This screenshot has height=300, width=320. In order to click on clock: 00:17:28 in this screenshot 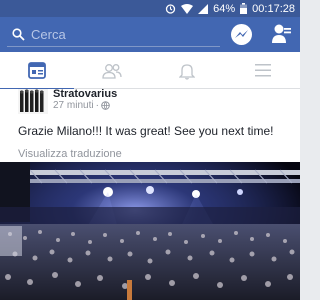, I will do `click(273, 8)`.